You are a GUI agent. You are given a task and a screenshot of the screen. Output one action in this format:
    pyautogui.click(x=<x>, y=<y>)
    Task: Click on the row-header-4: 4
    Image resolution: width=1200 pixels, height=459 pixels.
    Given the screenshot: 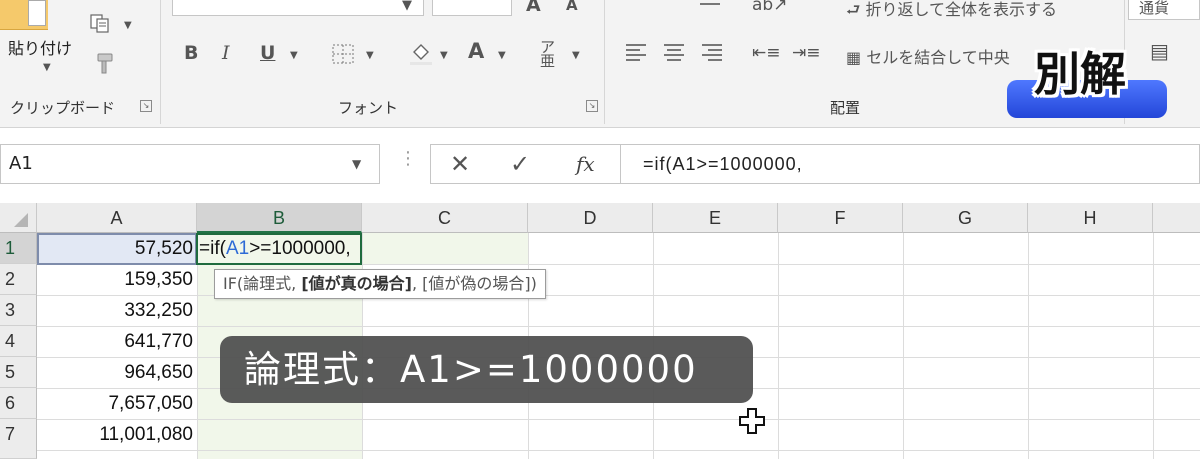 What is the action you would take?
    pyautogui.click(x=18, y=341)
    